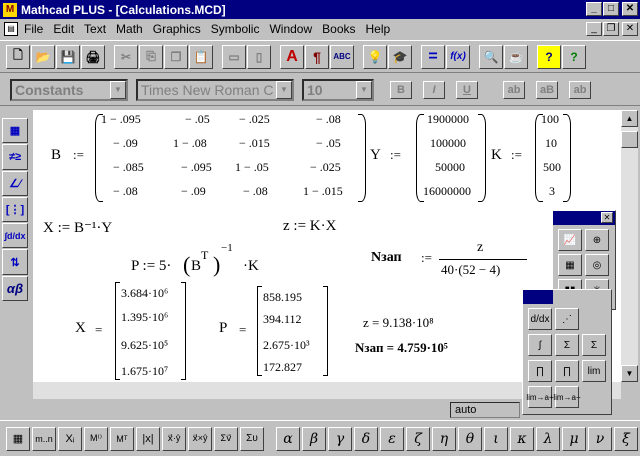 The height and width of the screenshot is (456, 640). What do you see at coordinates (433, 56) in the screenshot?
I see `calculate-button: =` at bounding box center [433, 56].